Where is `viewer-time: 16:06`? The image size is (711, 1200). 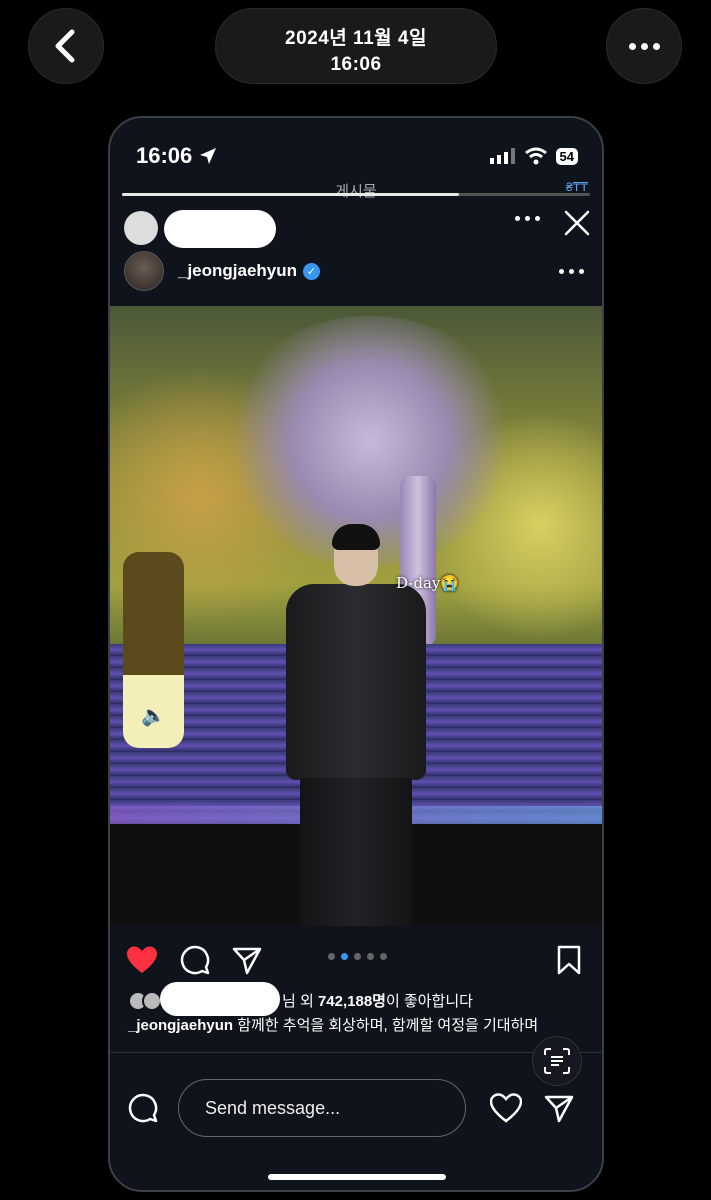 viewer-time: 16:06 is located at coordinates (356, 64).